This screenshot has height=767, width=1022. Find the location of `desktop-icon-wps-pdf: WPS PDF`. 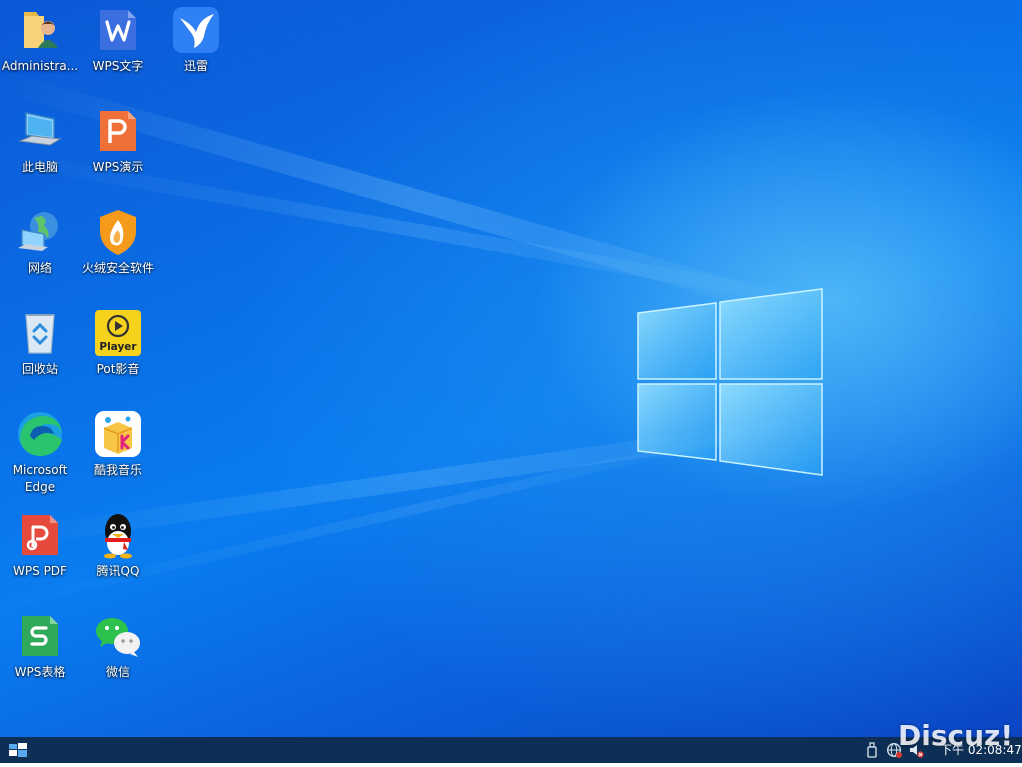

desktop-icon-wps-pdf: WPS PDF is located at coordinates (40, 545).